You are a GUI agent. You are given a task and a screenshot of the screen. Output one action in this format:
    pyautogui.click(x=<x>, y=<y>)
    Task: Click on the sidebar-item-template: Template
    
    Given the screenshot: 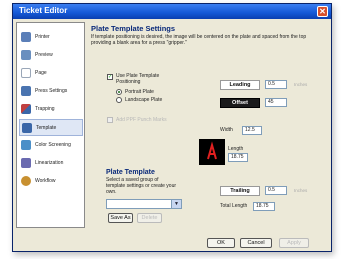 What is the action you would take?
    pyautogui.click(x=51, y=127)
    